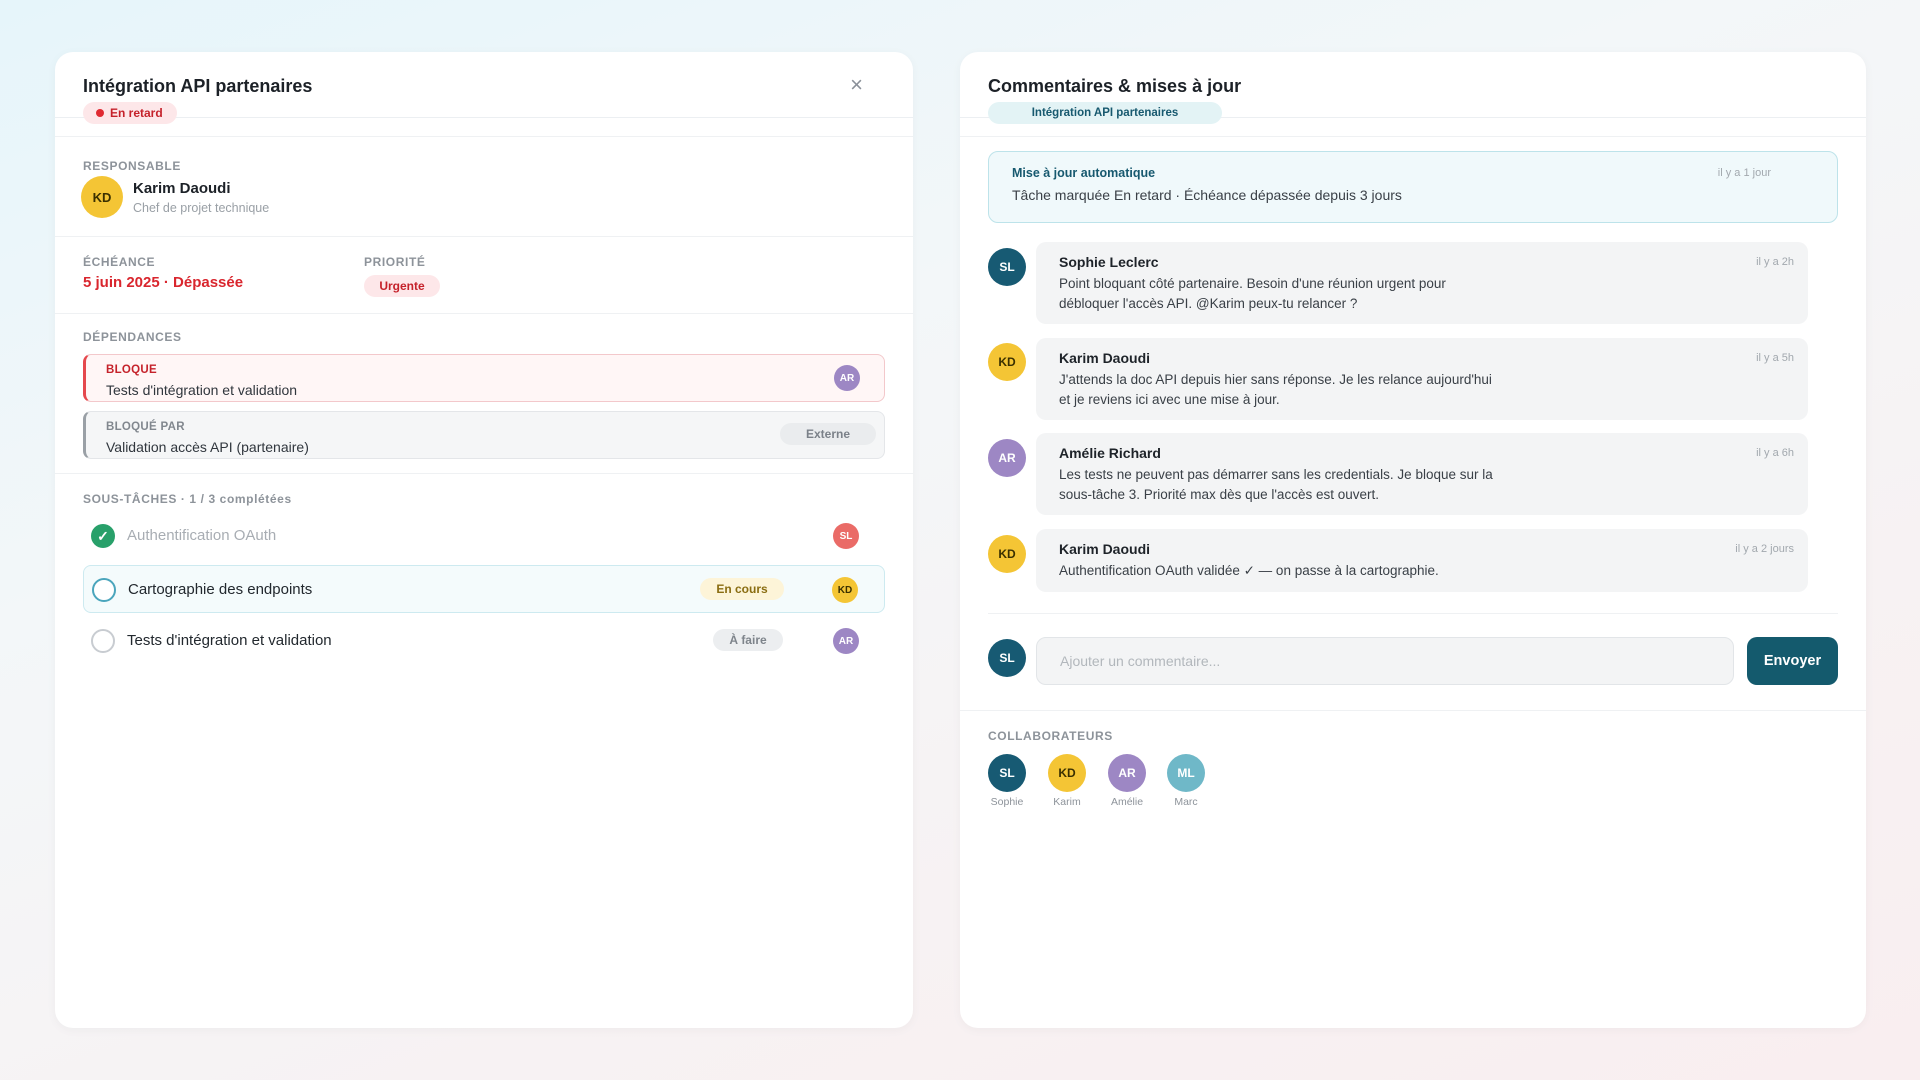  I want to click on project-badge: Intégration API partenaires, so click(1105, 113).